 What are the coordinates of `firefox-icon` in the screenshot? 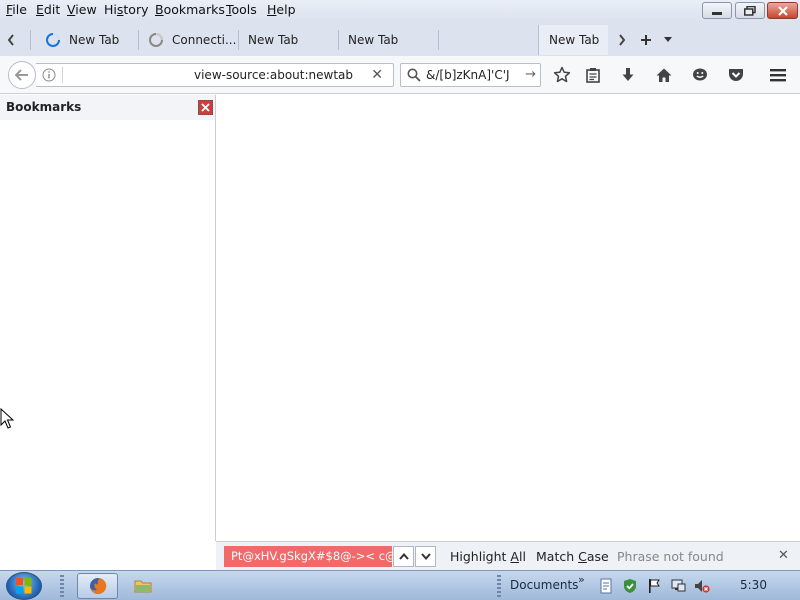 It's located at (97, 585).